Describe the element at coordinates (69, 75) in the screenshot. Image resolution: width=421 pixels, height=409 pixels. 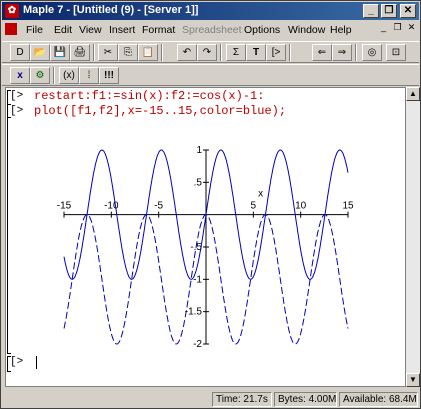
I see `expression-icon: (x)` at that location.